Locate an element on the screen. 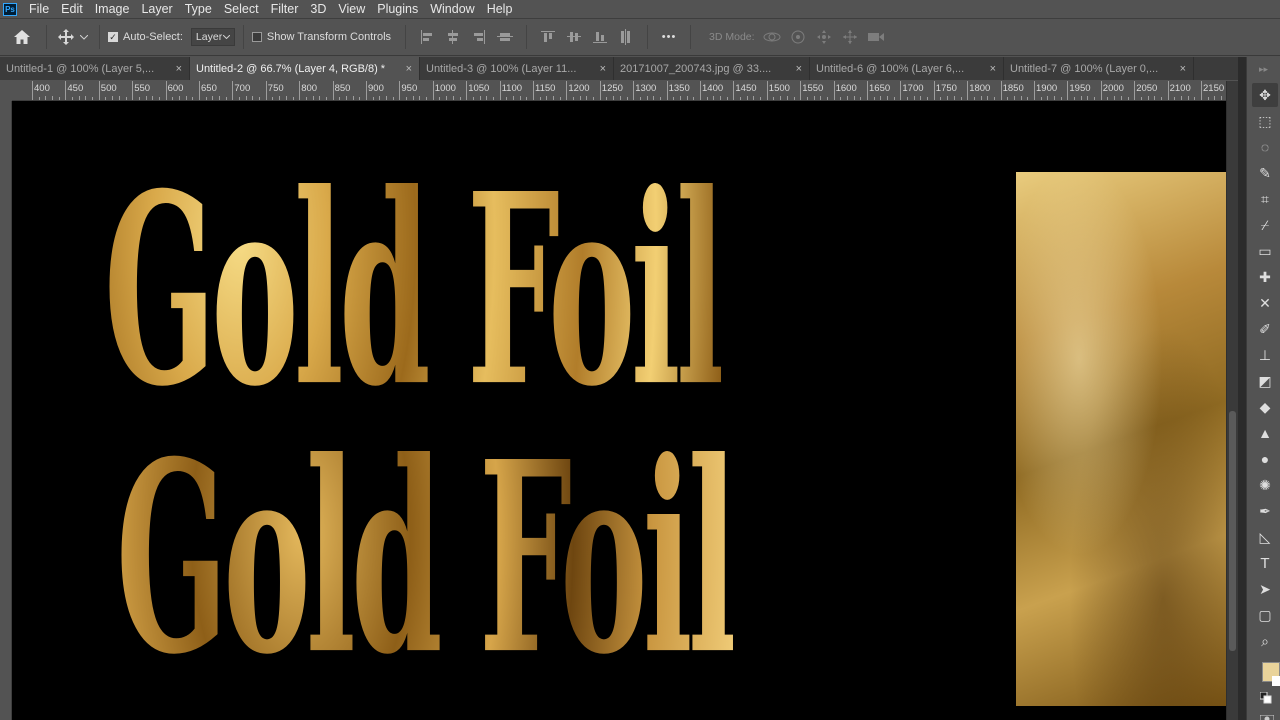  distribute-vertical-button is located at coordinates (626, 37).